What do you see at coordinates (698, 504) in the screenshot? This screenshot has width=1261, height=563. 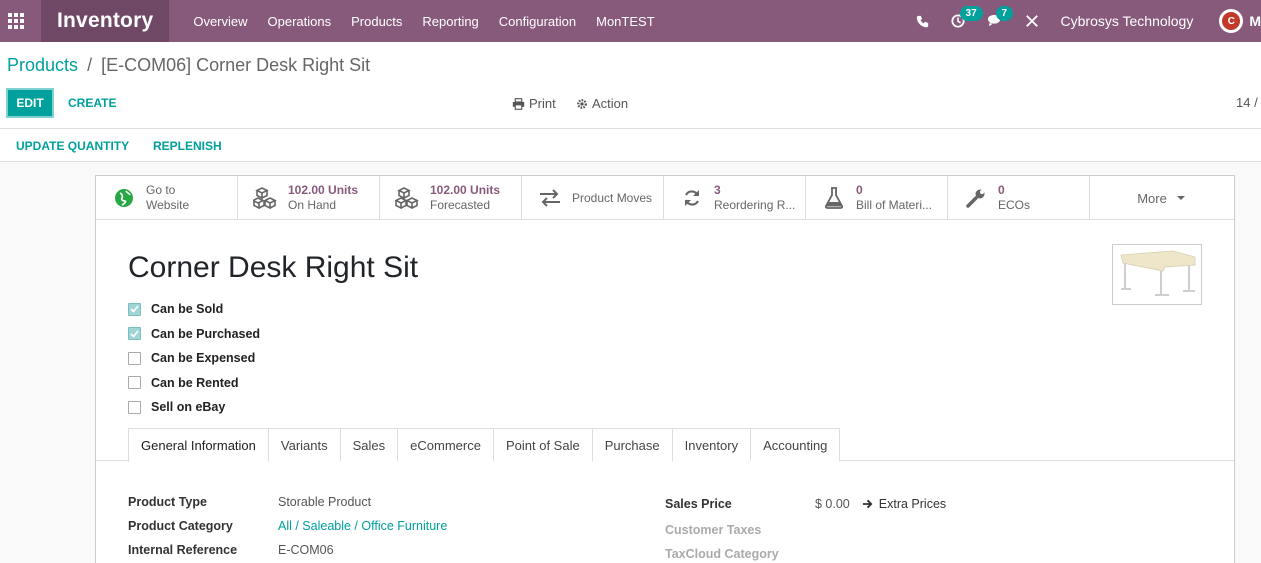 I see `sales-price-label: Sales Price` at bounding box center [698, 504].